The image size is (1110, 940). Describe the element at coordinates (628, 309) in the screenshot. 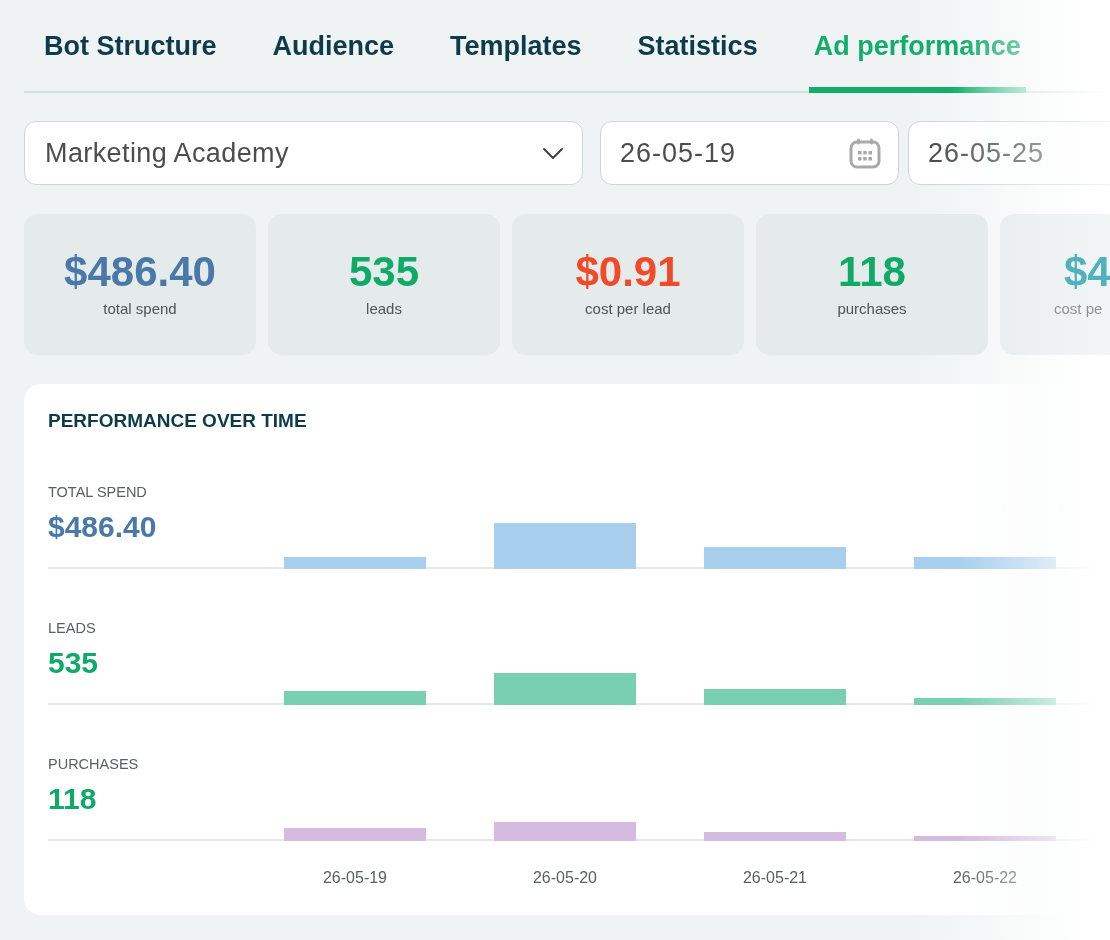

I see `stat-label: cost per lead` at that location.